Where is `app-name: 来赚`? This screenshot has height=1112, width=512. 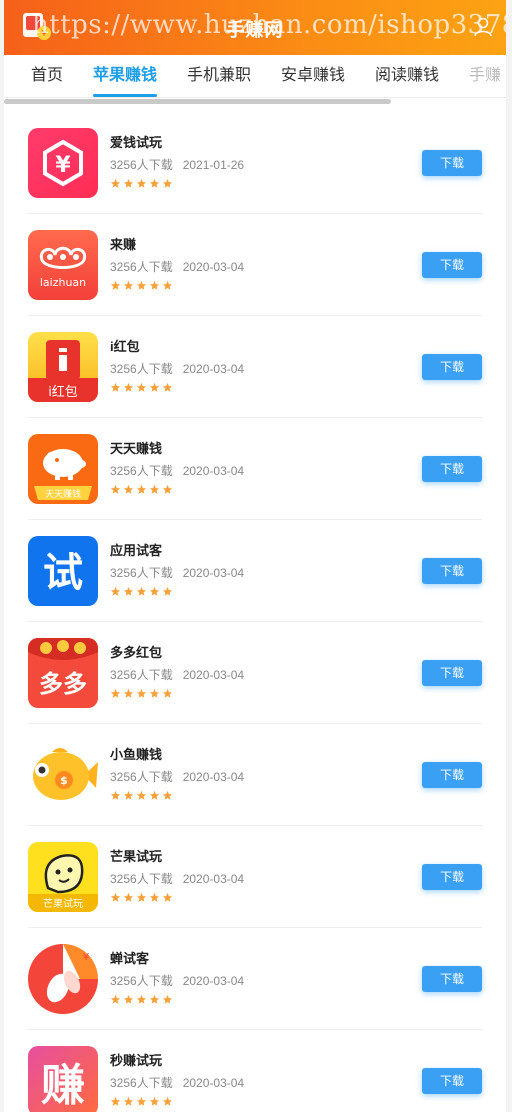
app-name: 来赚 is located at coordinates (123, 243).